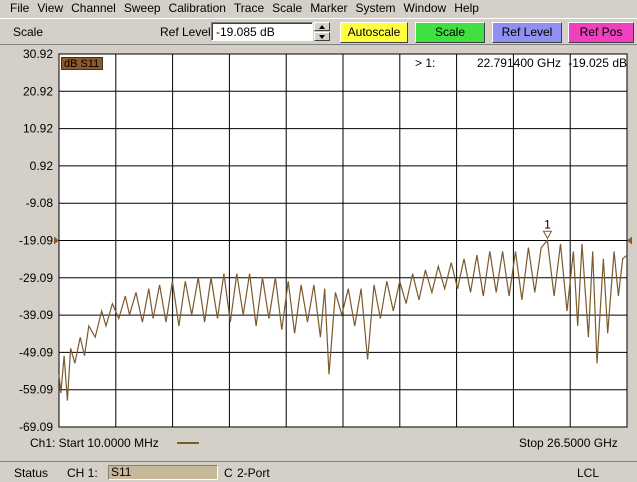  Describe the element at coordinates (38, 129) in the screenshot. I see `y-tick-label: 10.92` at that location.